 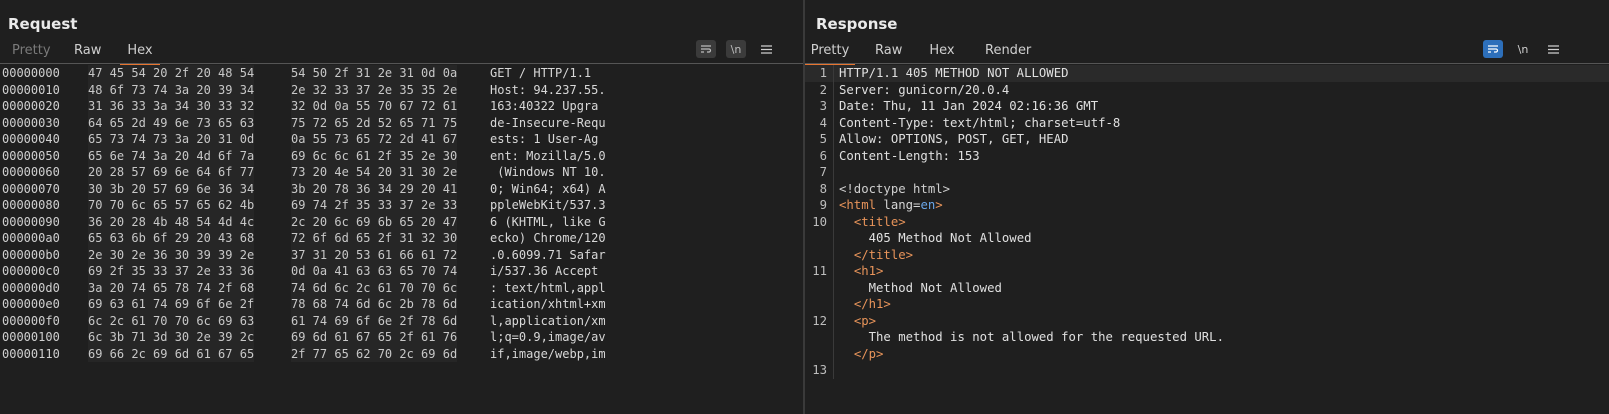 What do you see at coordinates (1207, 271) in the screenshot?
I see `code-line: 11 <h1>` at bounding box center [1207, 271].